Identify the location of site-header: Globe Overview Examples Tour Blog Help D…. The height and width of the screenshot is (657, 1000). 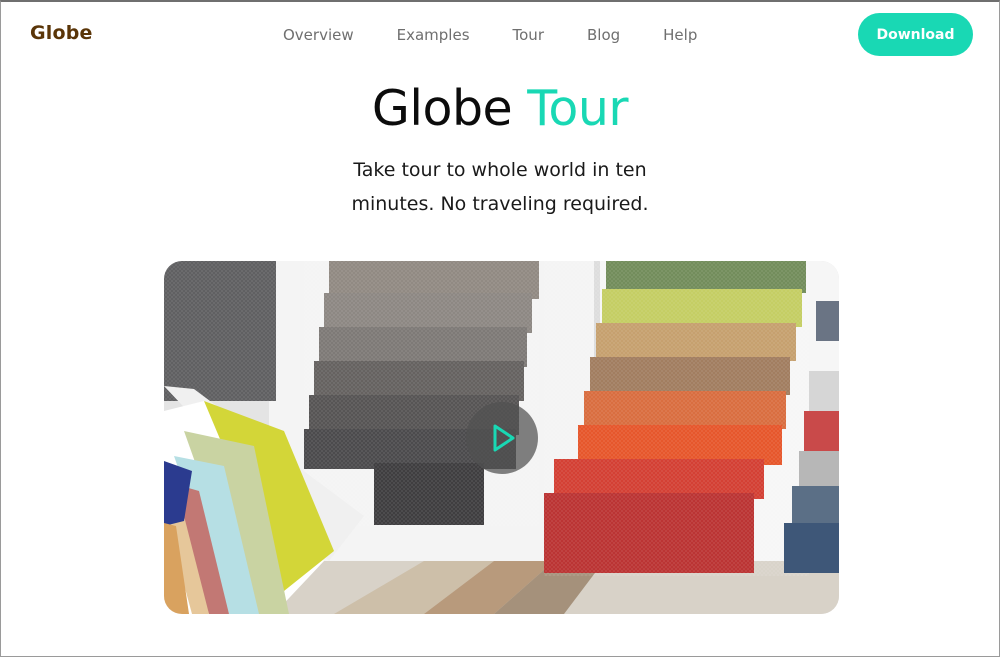
(500, 35).